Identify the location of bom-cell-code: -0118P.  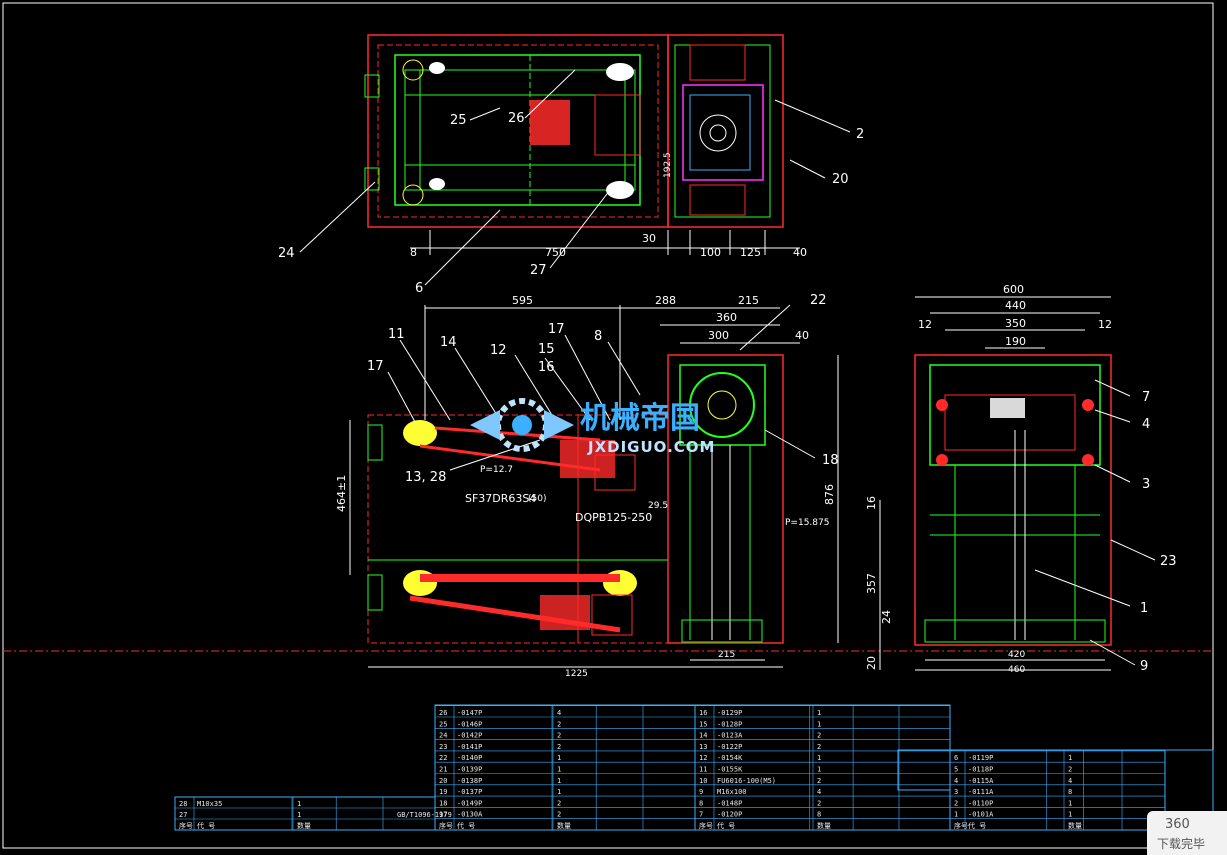
(980, 770).